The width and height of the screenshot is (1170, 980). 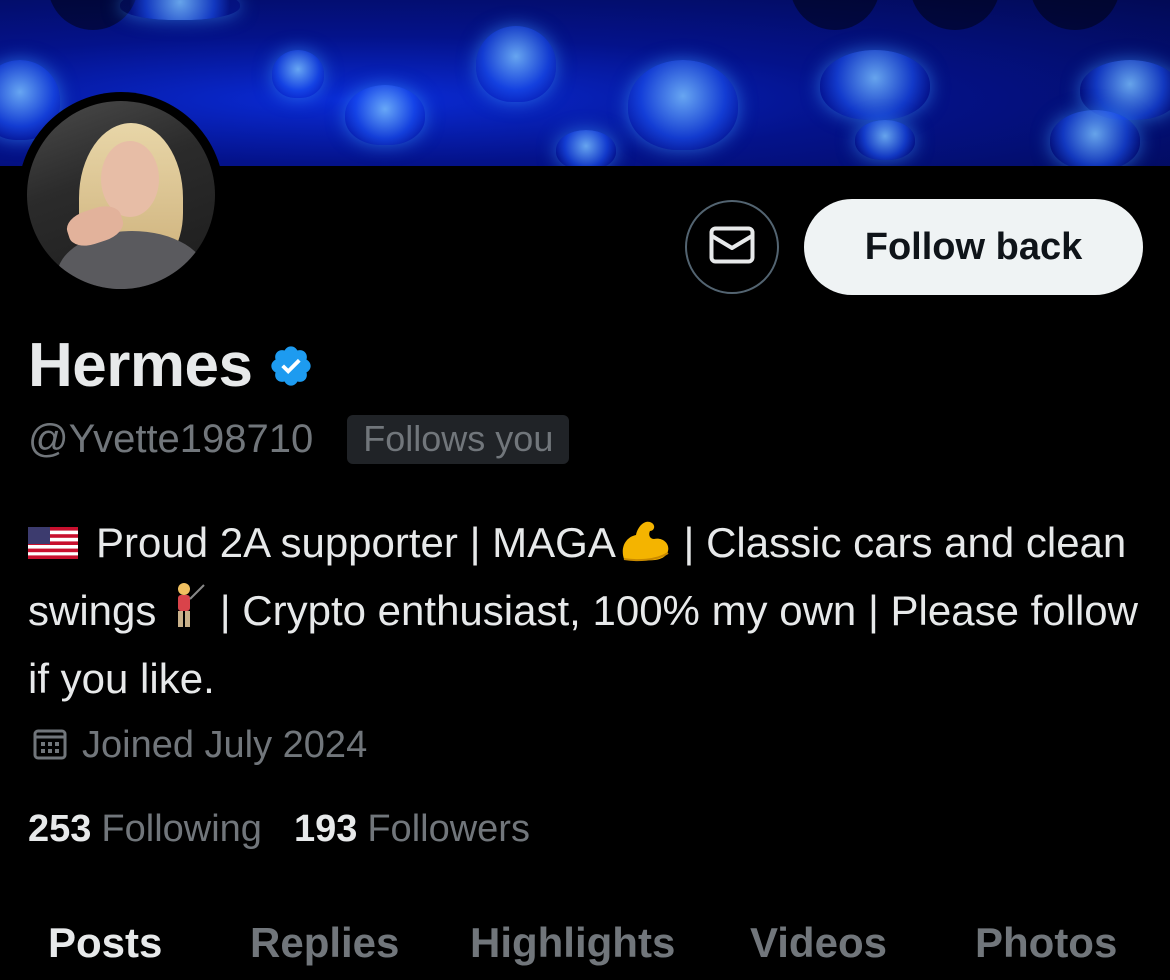 I want to click on banner-action-button, so click(x=835, y=15).